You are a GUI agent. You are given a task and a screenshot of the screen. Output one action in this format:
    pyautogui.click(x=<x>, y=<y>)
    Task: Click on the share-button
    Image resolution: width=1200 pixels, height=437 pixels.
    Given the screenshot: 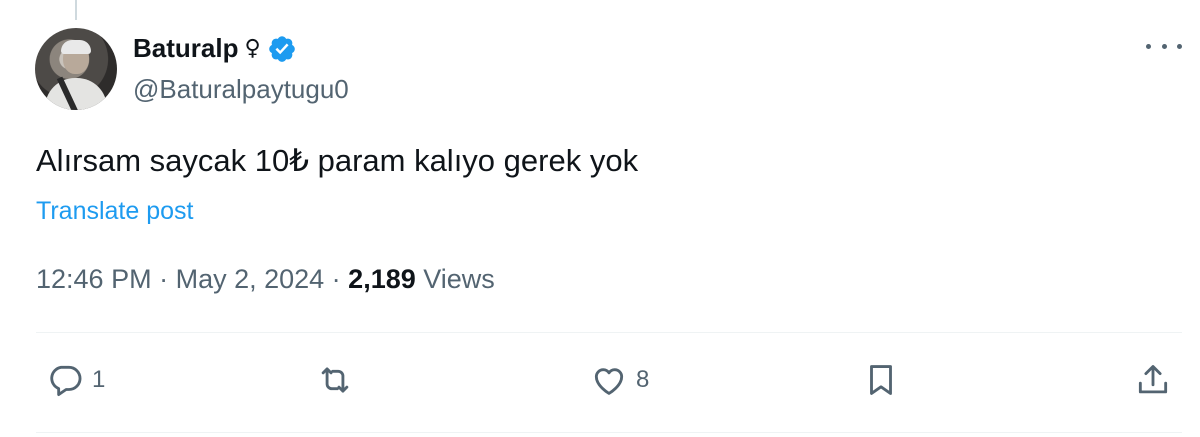 What is the action you would take?
    pyautogui.click(x=1153, y=380)
    